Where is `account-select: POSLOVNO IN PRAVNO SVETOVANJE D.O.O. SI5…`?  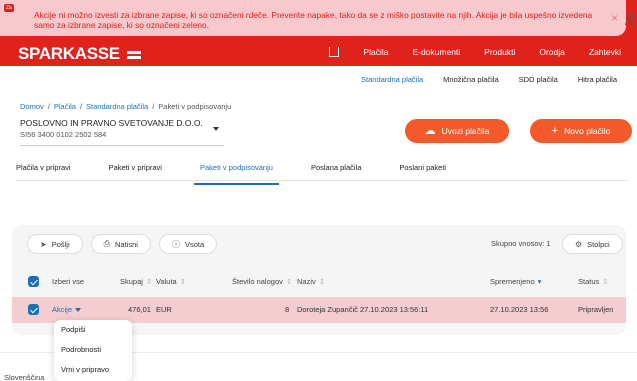 account-select: POSLOVNO IN PRAVNO SVETOVANJE D.O.O. SI5… is located at coordinates (122, 132).